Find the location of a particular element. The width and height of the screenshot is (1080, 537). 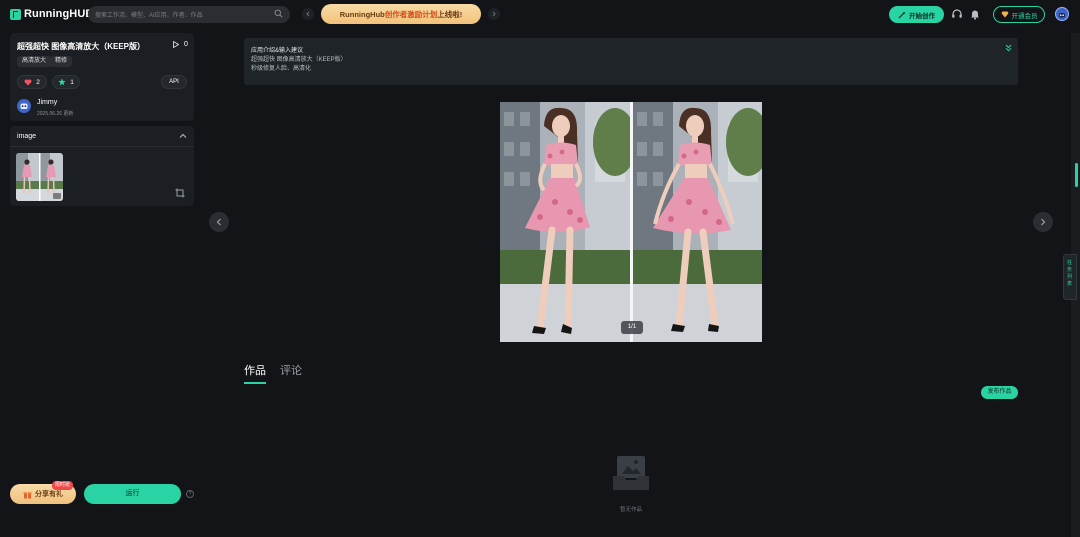

crop-edit-icon is located at coordinates (180, 193).